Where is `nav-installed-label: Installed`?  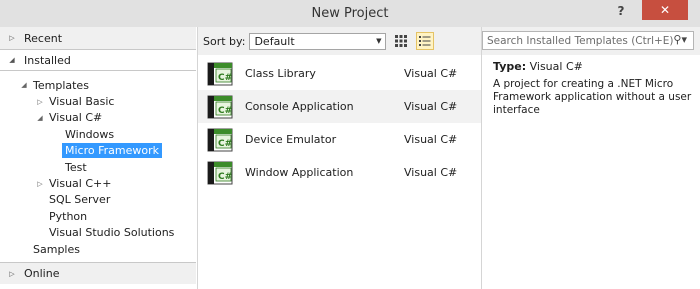 nav-installed-label: Installed is located at coordinates (47, 60).